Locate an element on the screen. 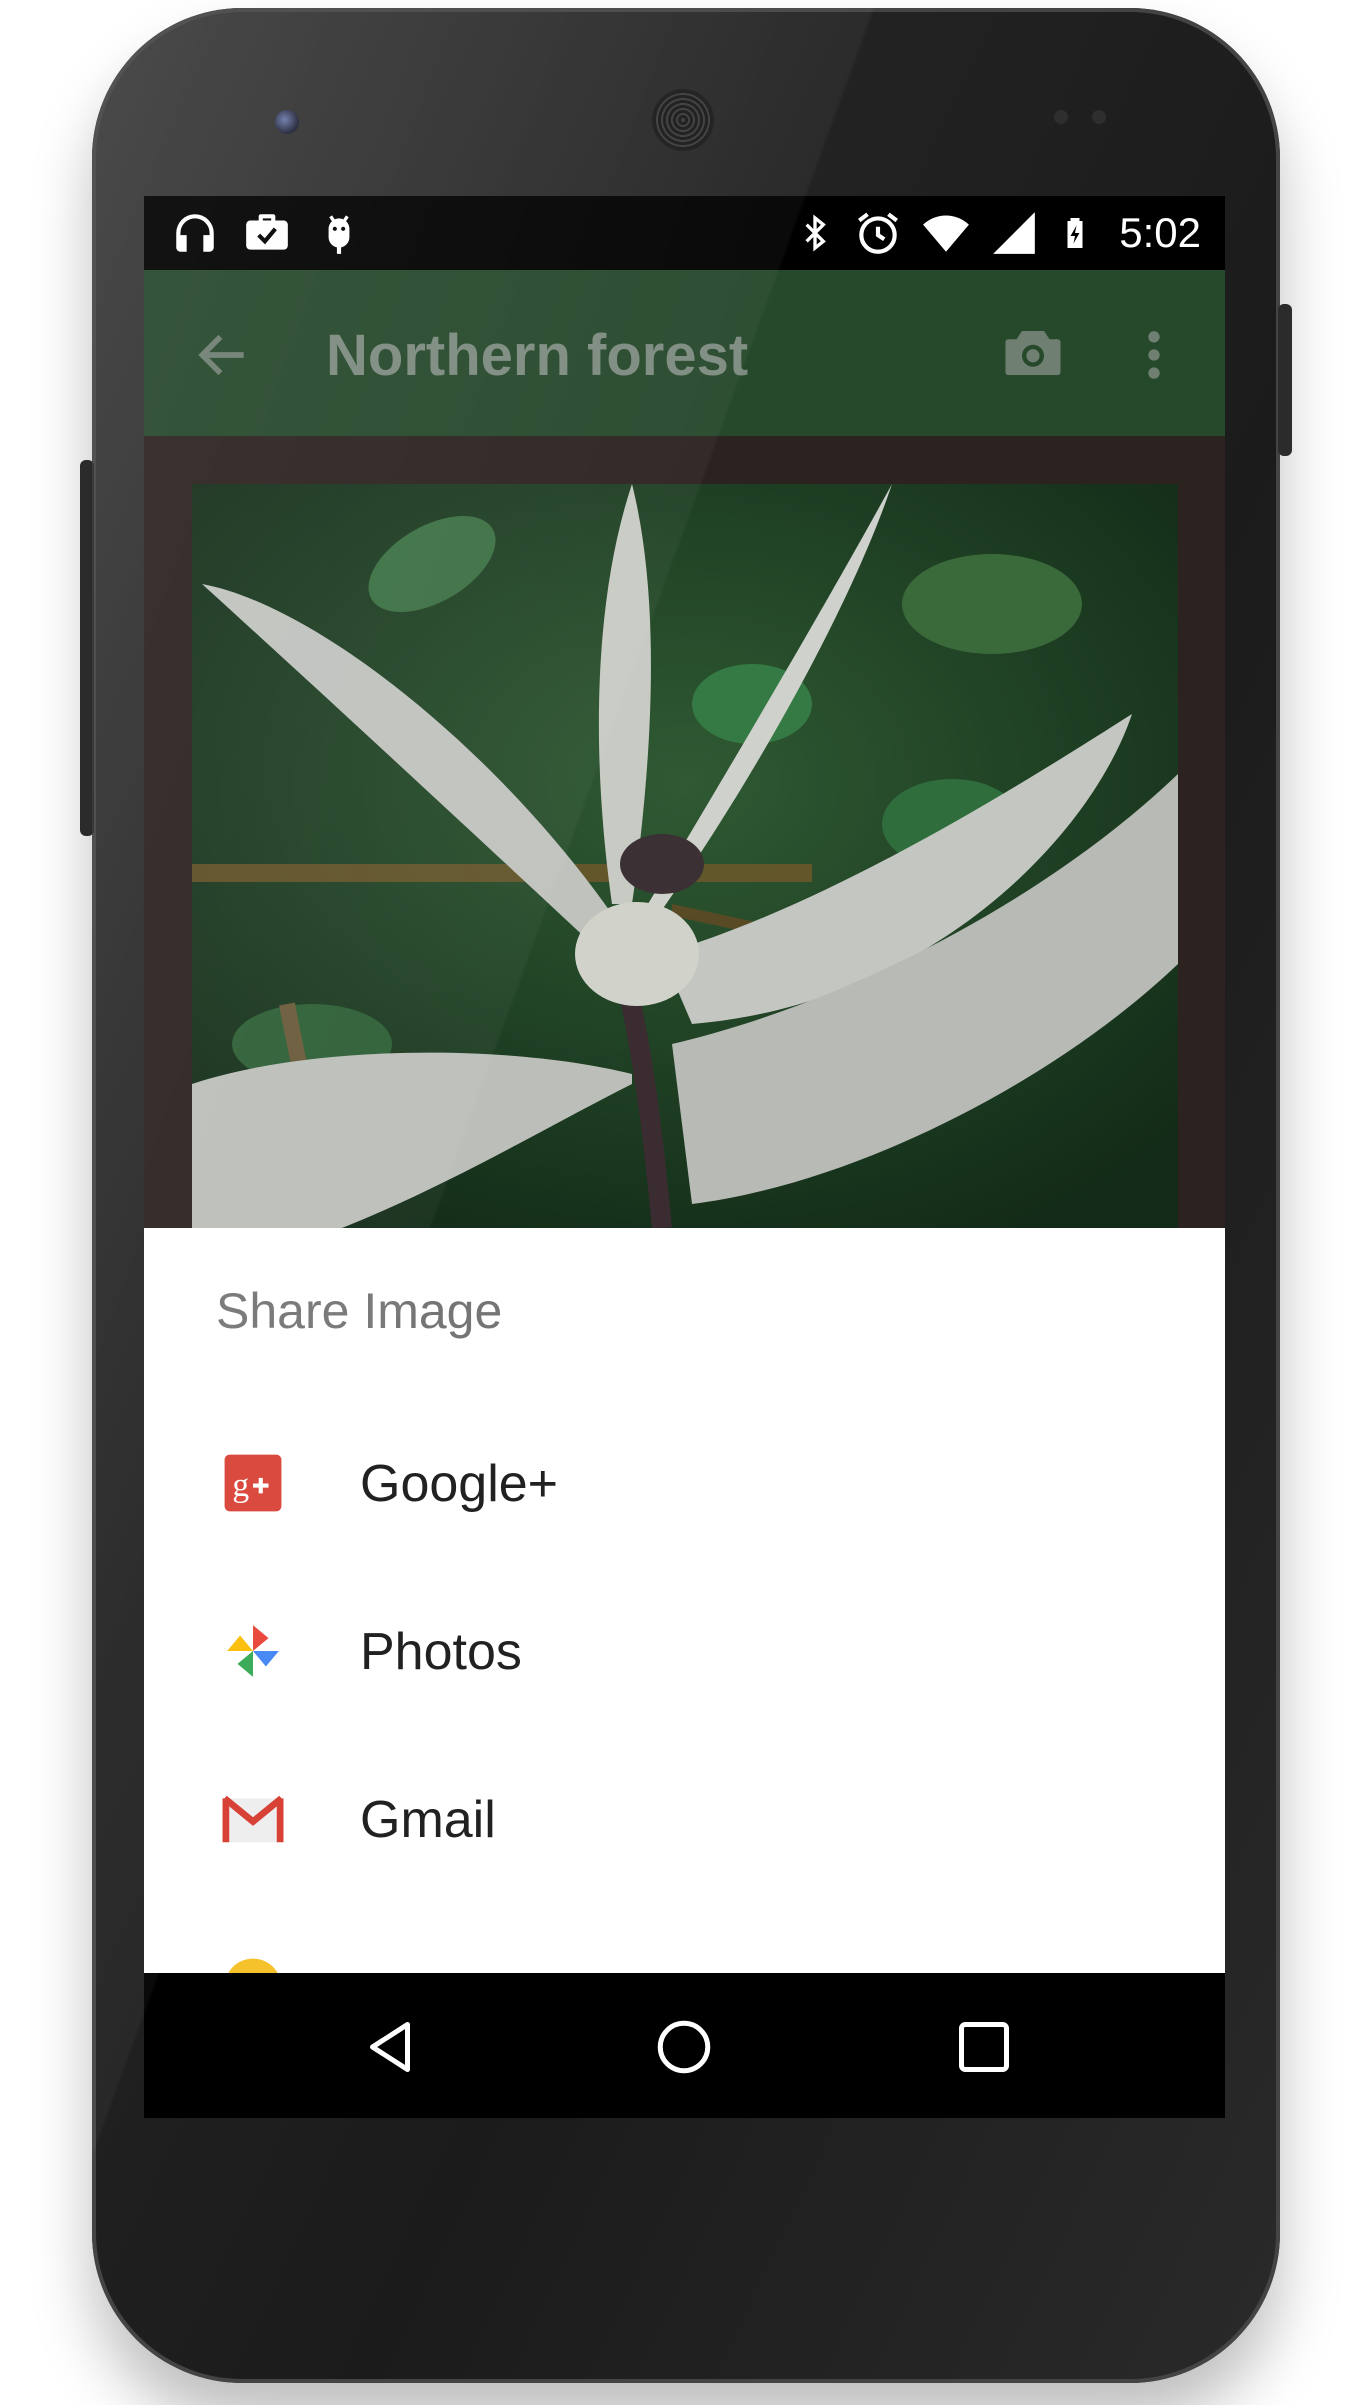 This screenshot has width=1370, height=2405. status-bar: 5:02 is located at coordinates (684, 233).